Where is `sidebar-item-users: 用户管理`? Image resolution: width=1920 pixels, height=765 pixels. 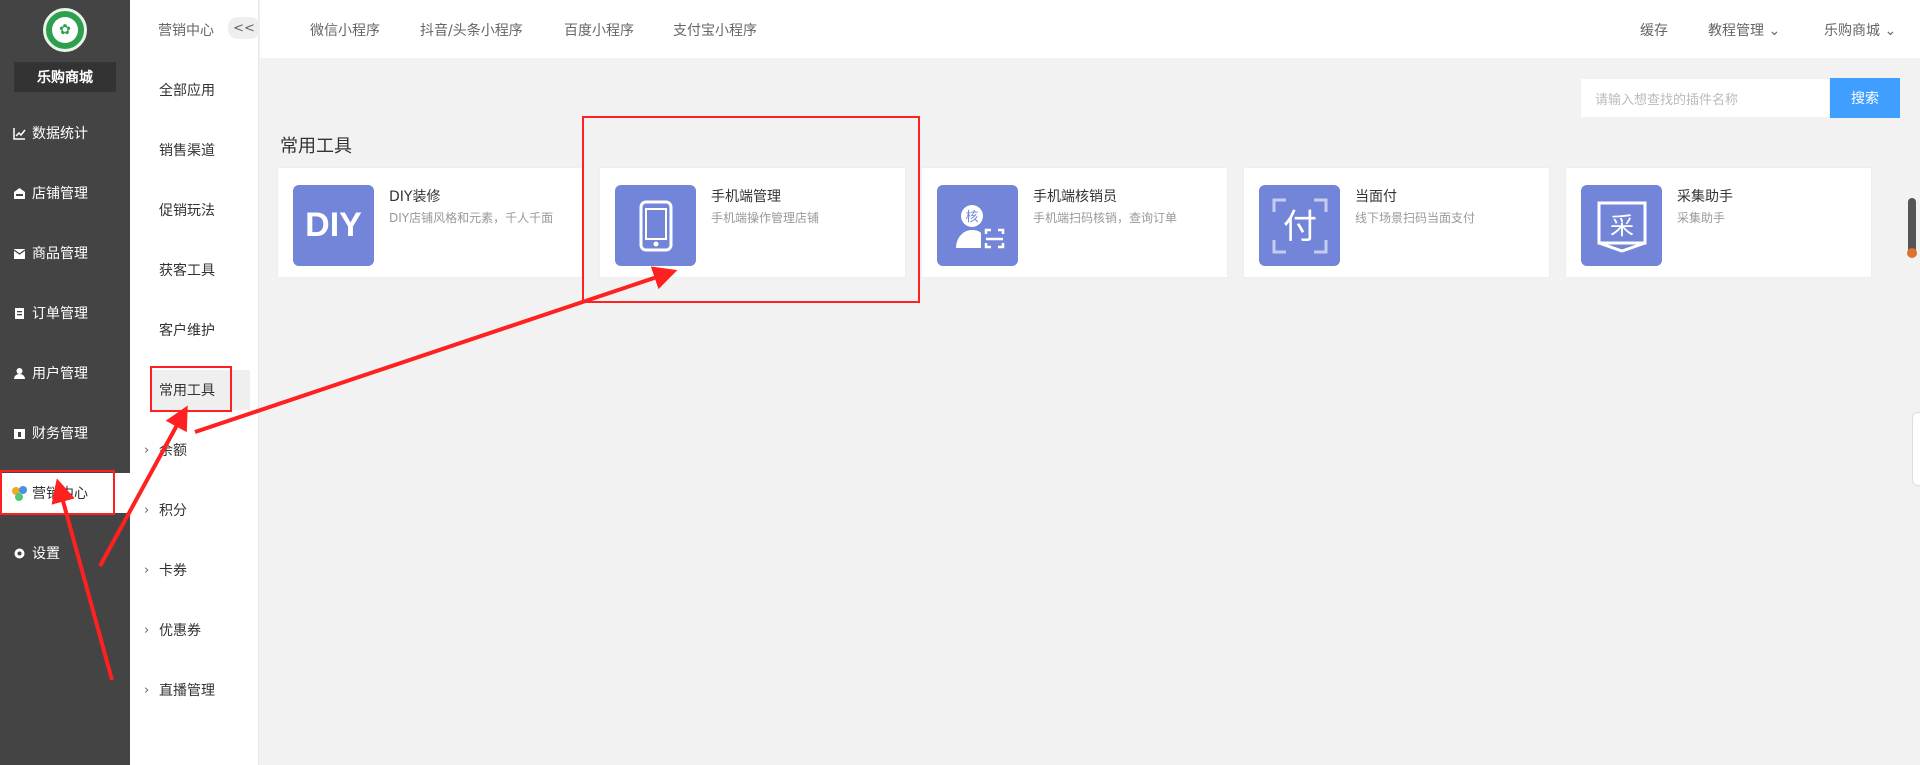
sidebar-item-users: 用户管理 is located at coordinates (65, 373).